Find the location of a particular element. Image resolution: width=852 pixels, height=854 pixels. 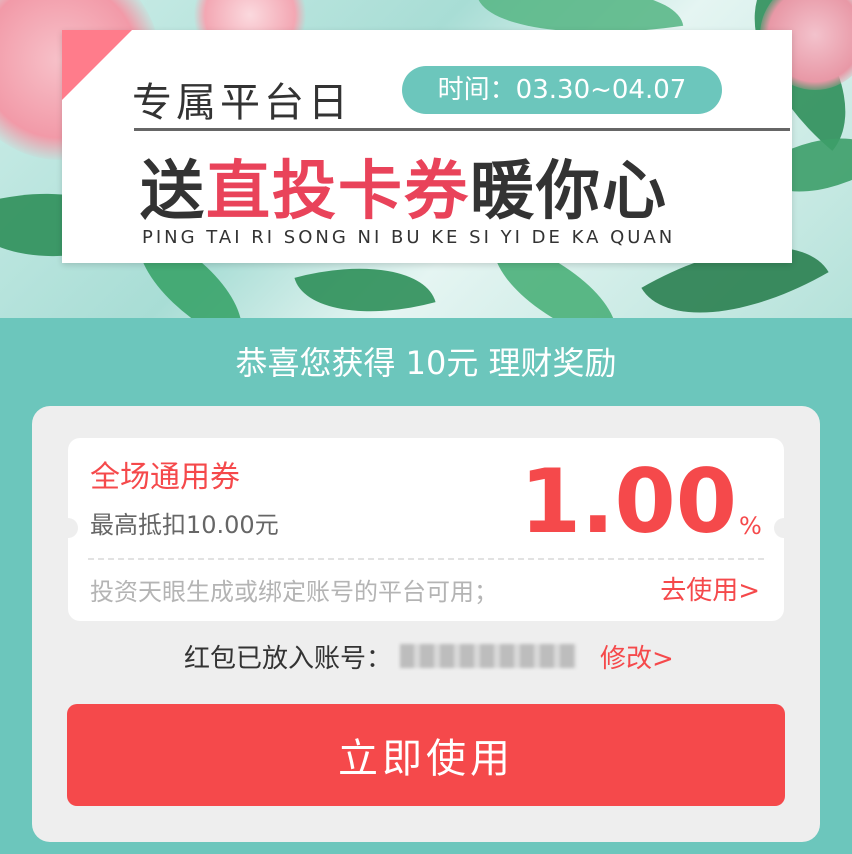

coupon-amount: 1.00 is located at coordinates (628, 501).